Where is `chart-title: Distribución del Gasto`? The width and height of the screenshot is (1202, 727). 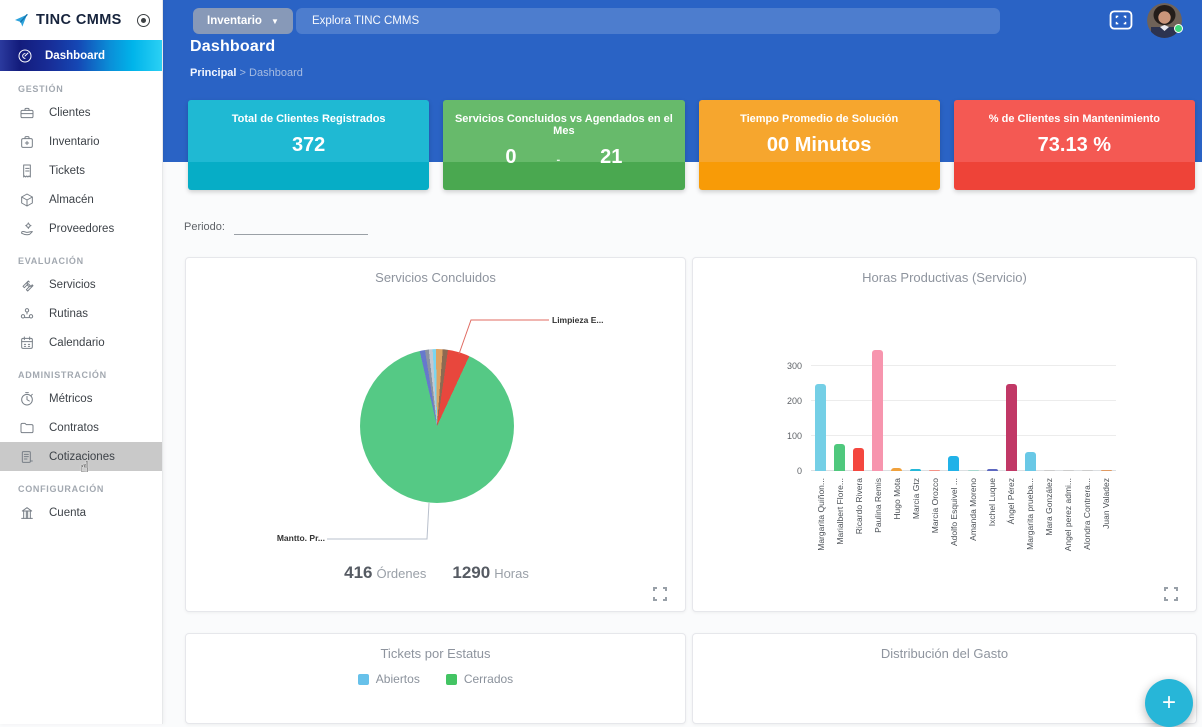
chart-title: Distribución del Gasto is located at coordinates (944, 653).